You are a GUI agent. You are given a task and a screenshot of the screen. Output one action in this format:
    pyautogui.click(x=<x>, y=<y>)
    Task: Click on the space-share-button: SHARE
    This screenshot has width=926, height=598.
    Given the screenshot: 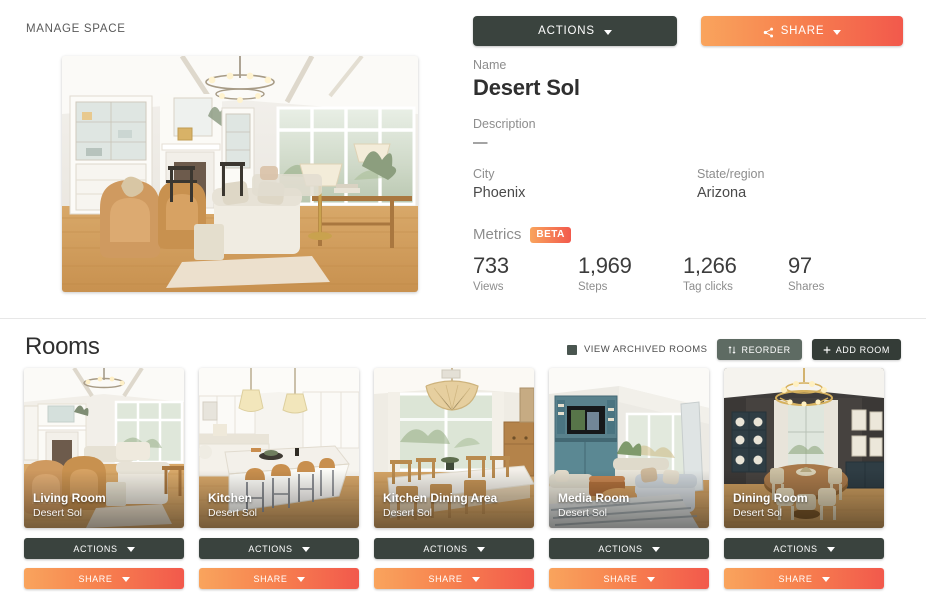 What is the action you would take?
    pyautogui.click(x=802, y=31)
    